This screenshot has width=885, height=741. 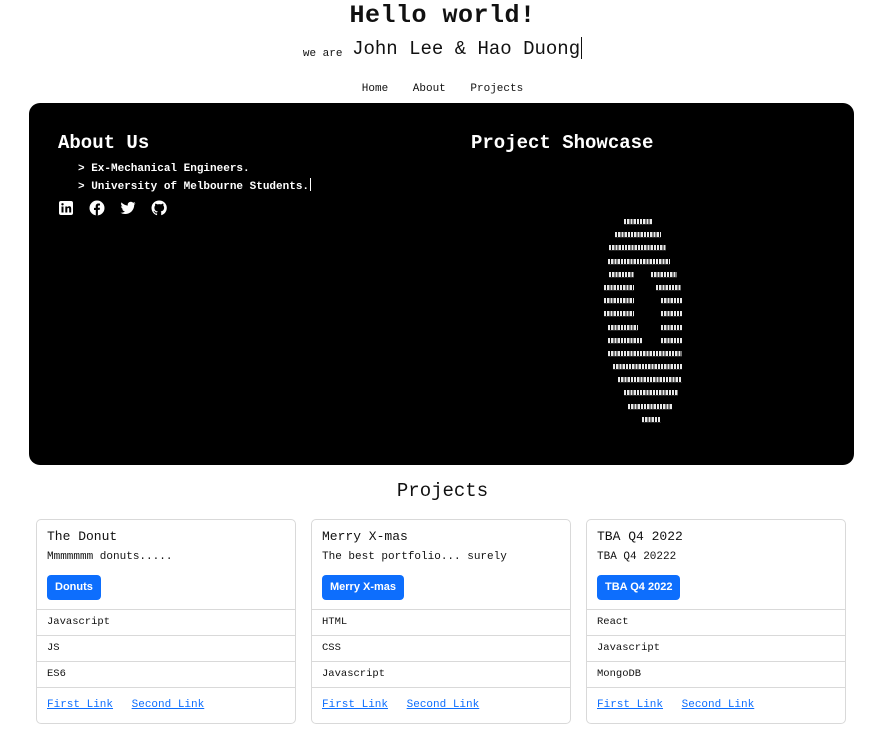 What do you see at coordinates (97, 208) in the screenshot?
I see `facebook-icon` at bounding box center [97, 208].